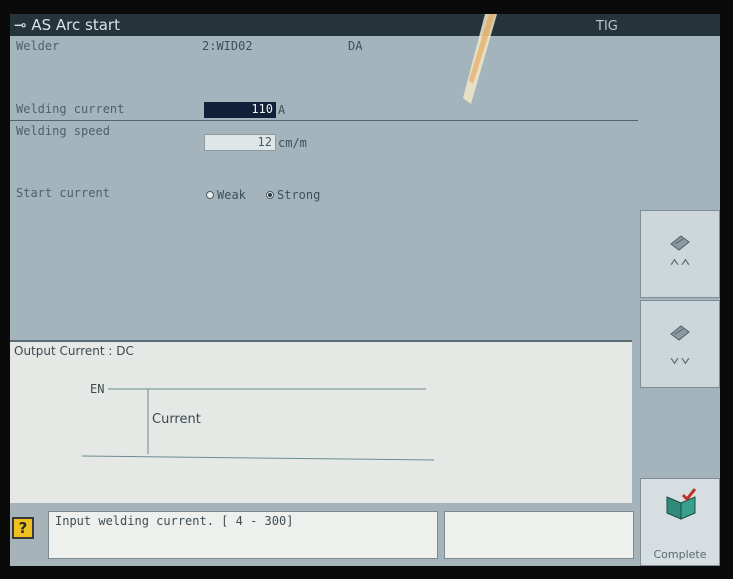 This screenshot has height=579, width=733. What do you see at coordinates (63, 131) in the screenshot?
I see `welding-speed-label: Welding speed` at bounding box center [63, 131].